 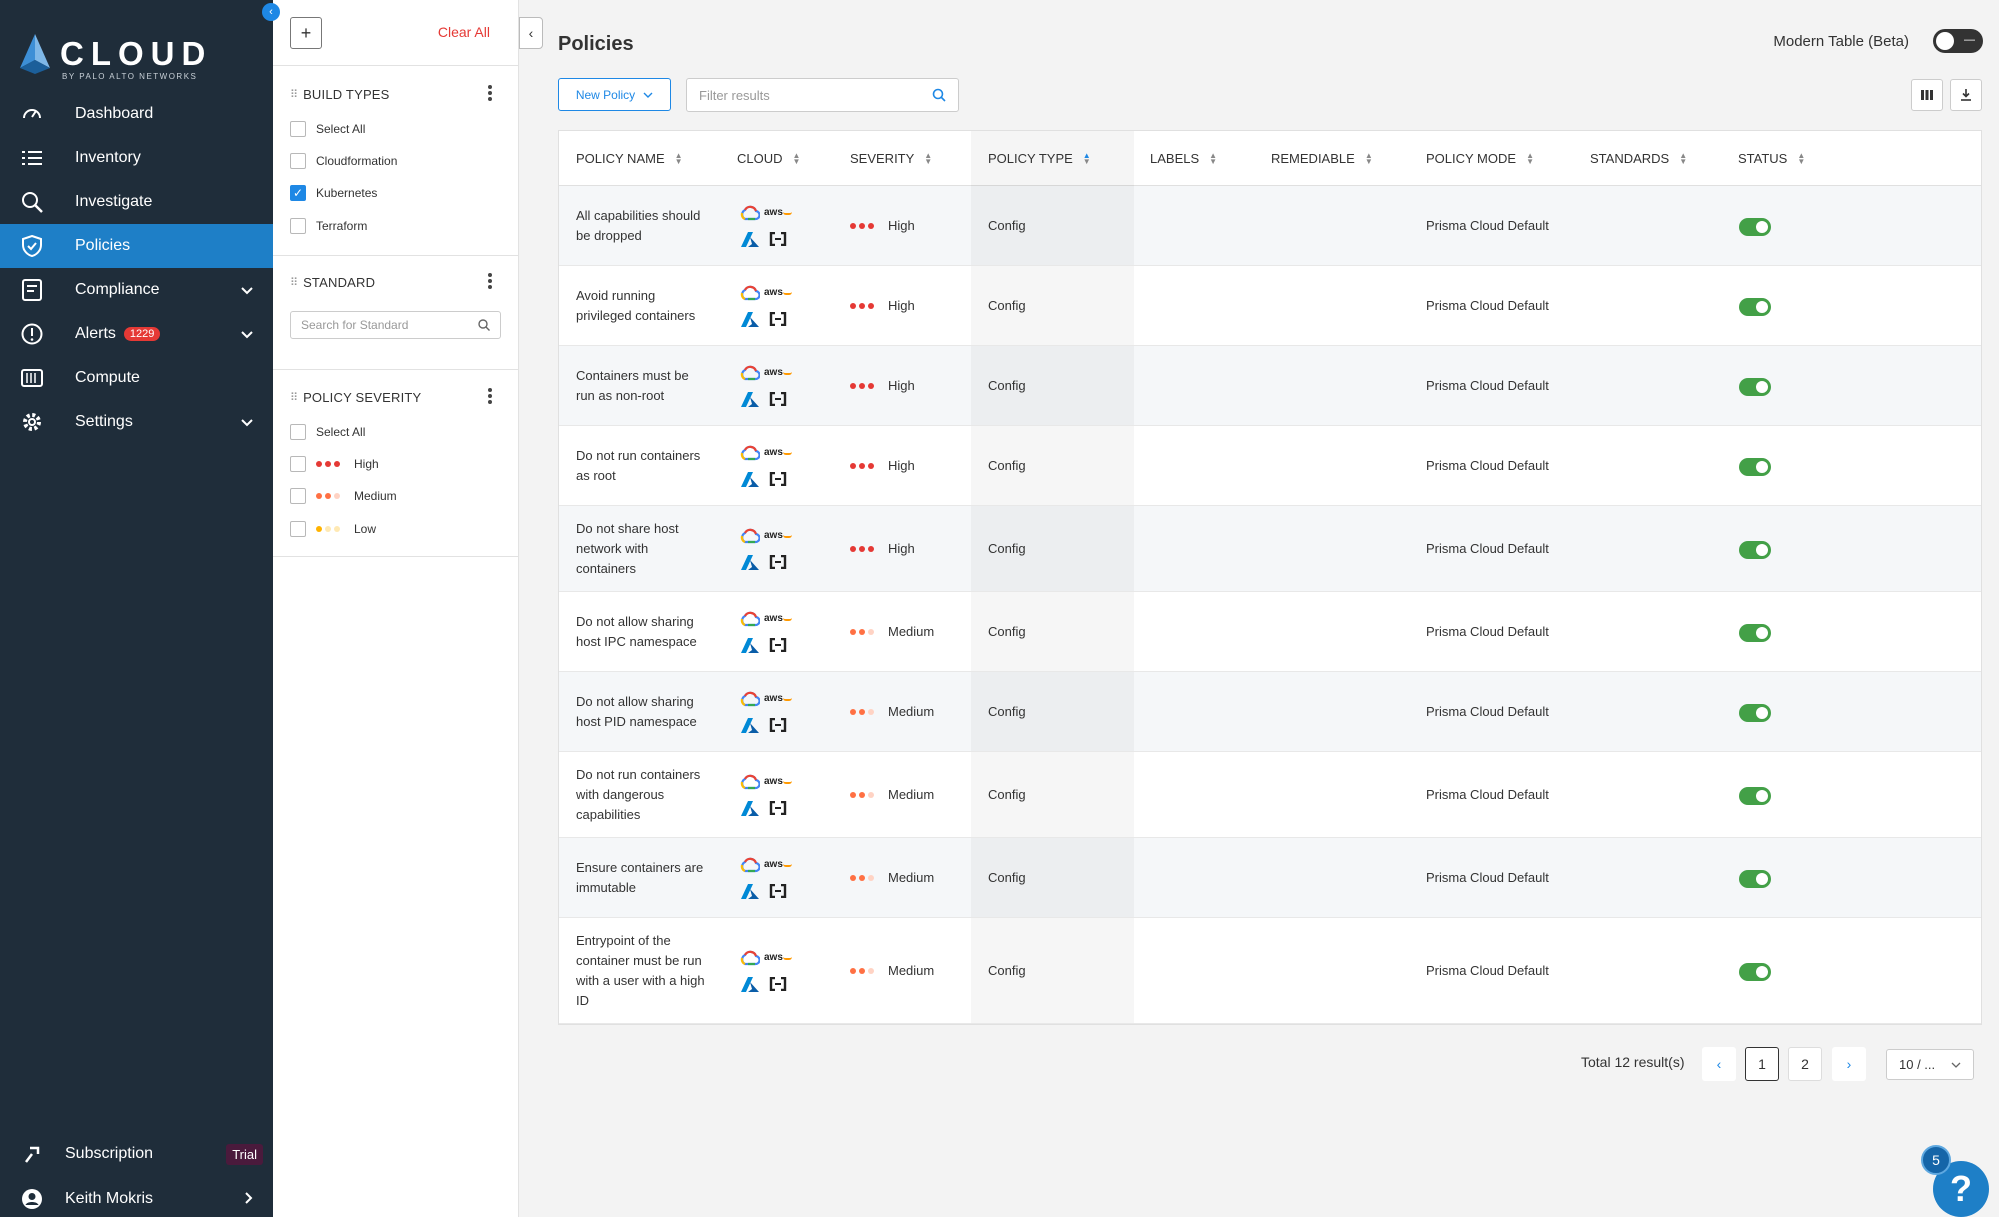 What do you see at coordinates (343, 496) in the screenshot?
I see `severity-medium: Medium` at bounding box center [343, 496].